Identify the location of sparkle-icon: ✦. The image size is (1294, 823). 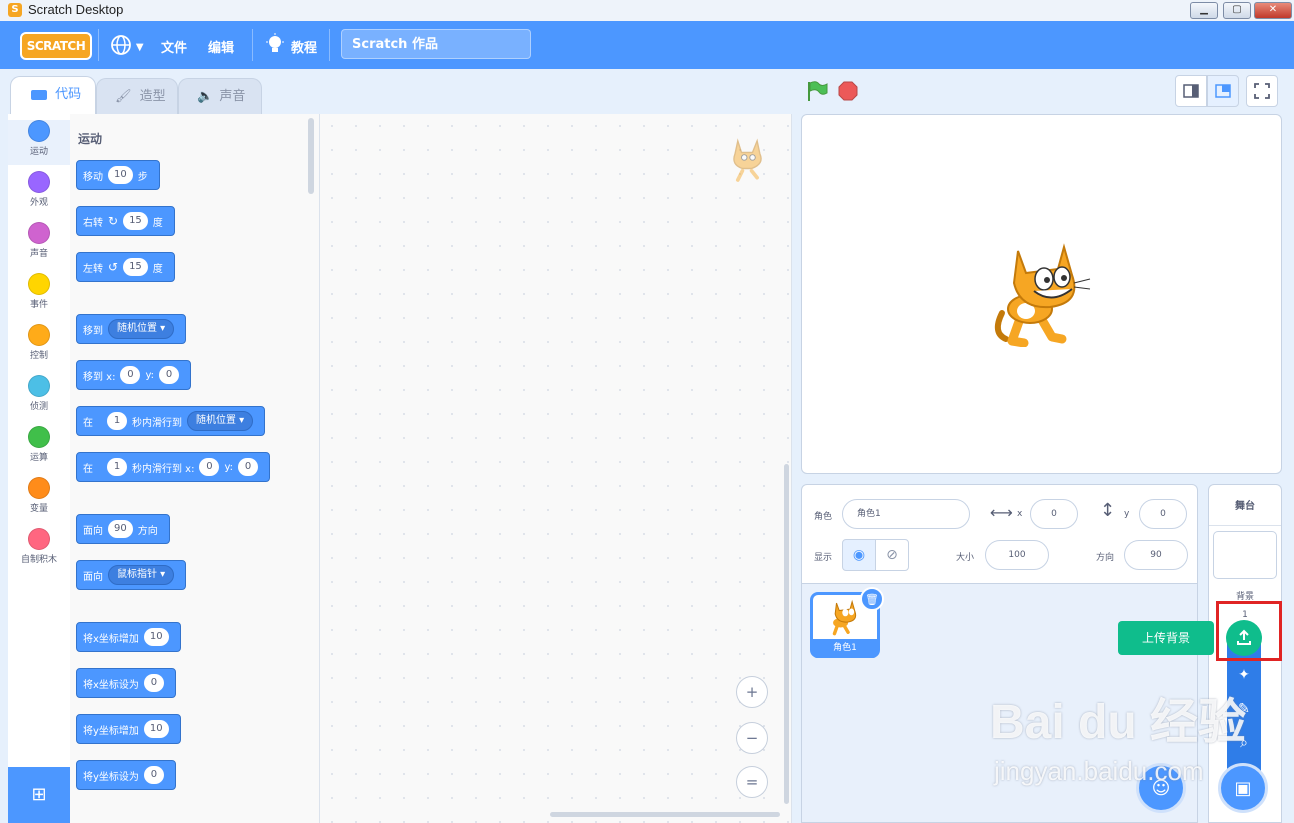
(1244, 675).